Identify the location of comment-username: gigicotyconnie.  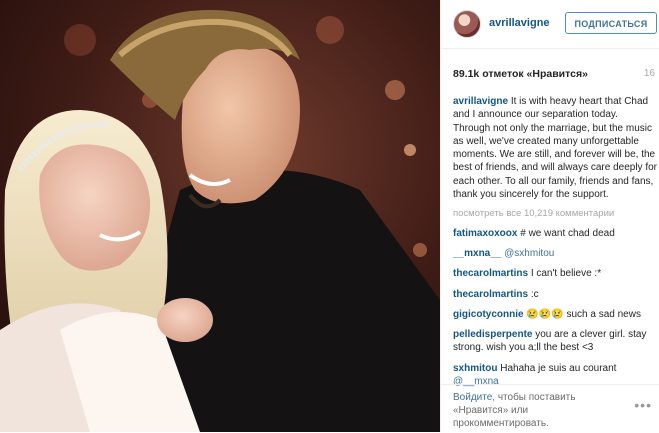
(488, 314).